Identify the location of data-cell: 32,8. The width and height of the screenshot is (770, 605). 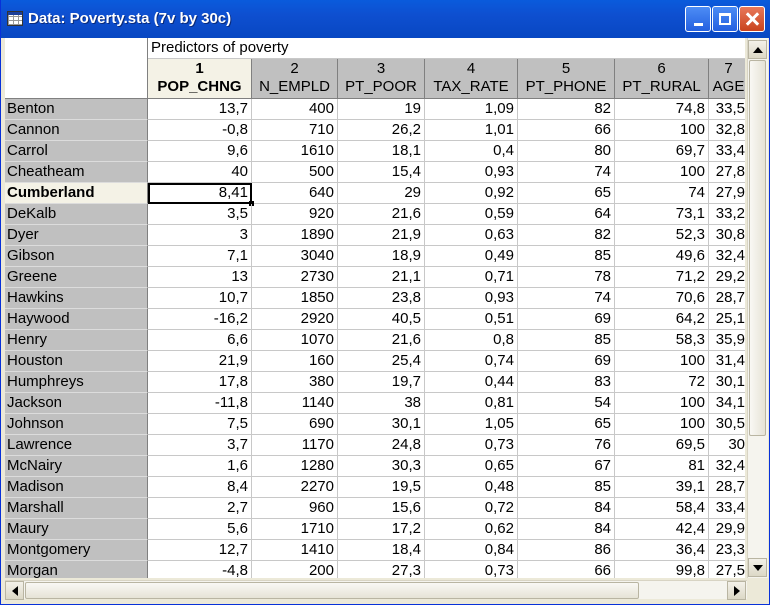
(727, 130).